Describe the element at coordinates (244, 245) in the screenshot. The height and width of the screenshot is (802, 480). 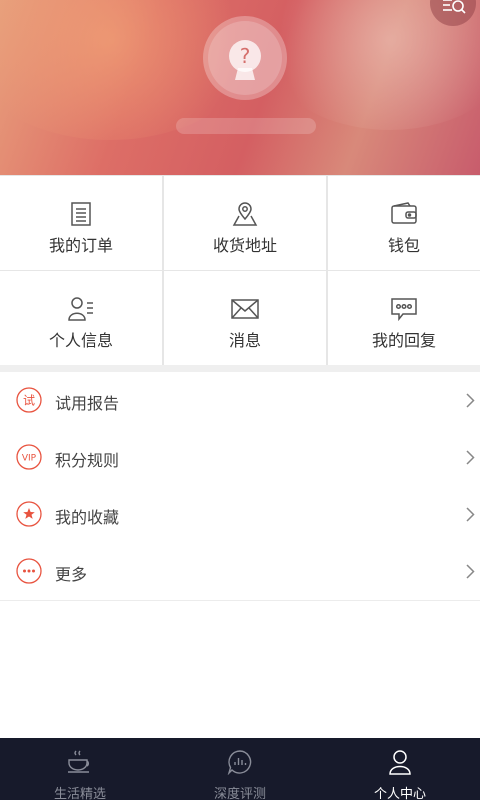
I see `grid-item-label: 收货地址` at that location.